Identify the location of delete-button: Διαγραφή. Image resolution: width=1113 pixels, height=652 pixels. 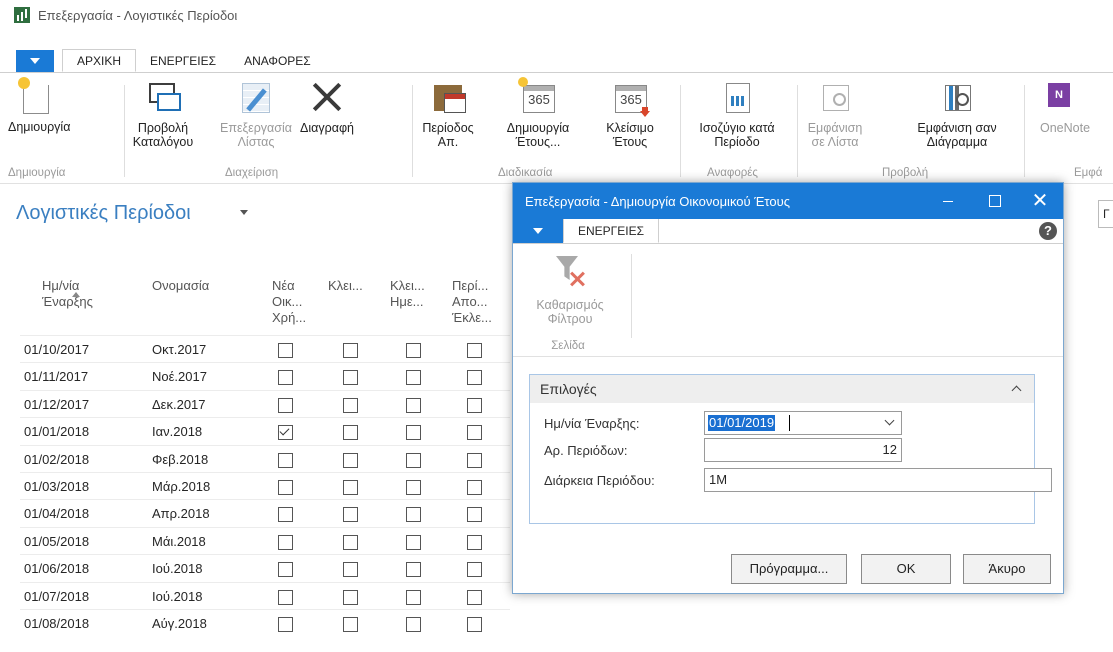
(327, 107).